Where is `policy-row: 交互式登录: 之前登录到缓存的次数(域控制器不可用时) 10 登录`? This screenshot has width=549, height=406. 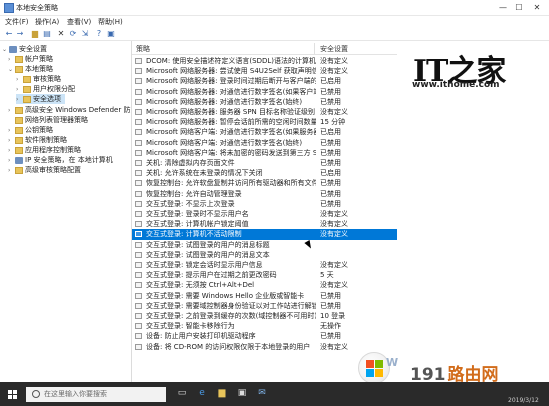 policy-row: 交互式登录: 之前登录到缓存的次数(域控制器不可用时) 10 登录 is located at coordinates (264, 316).